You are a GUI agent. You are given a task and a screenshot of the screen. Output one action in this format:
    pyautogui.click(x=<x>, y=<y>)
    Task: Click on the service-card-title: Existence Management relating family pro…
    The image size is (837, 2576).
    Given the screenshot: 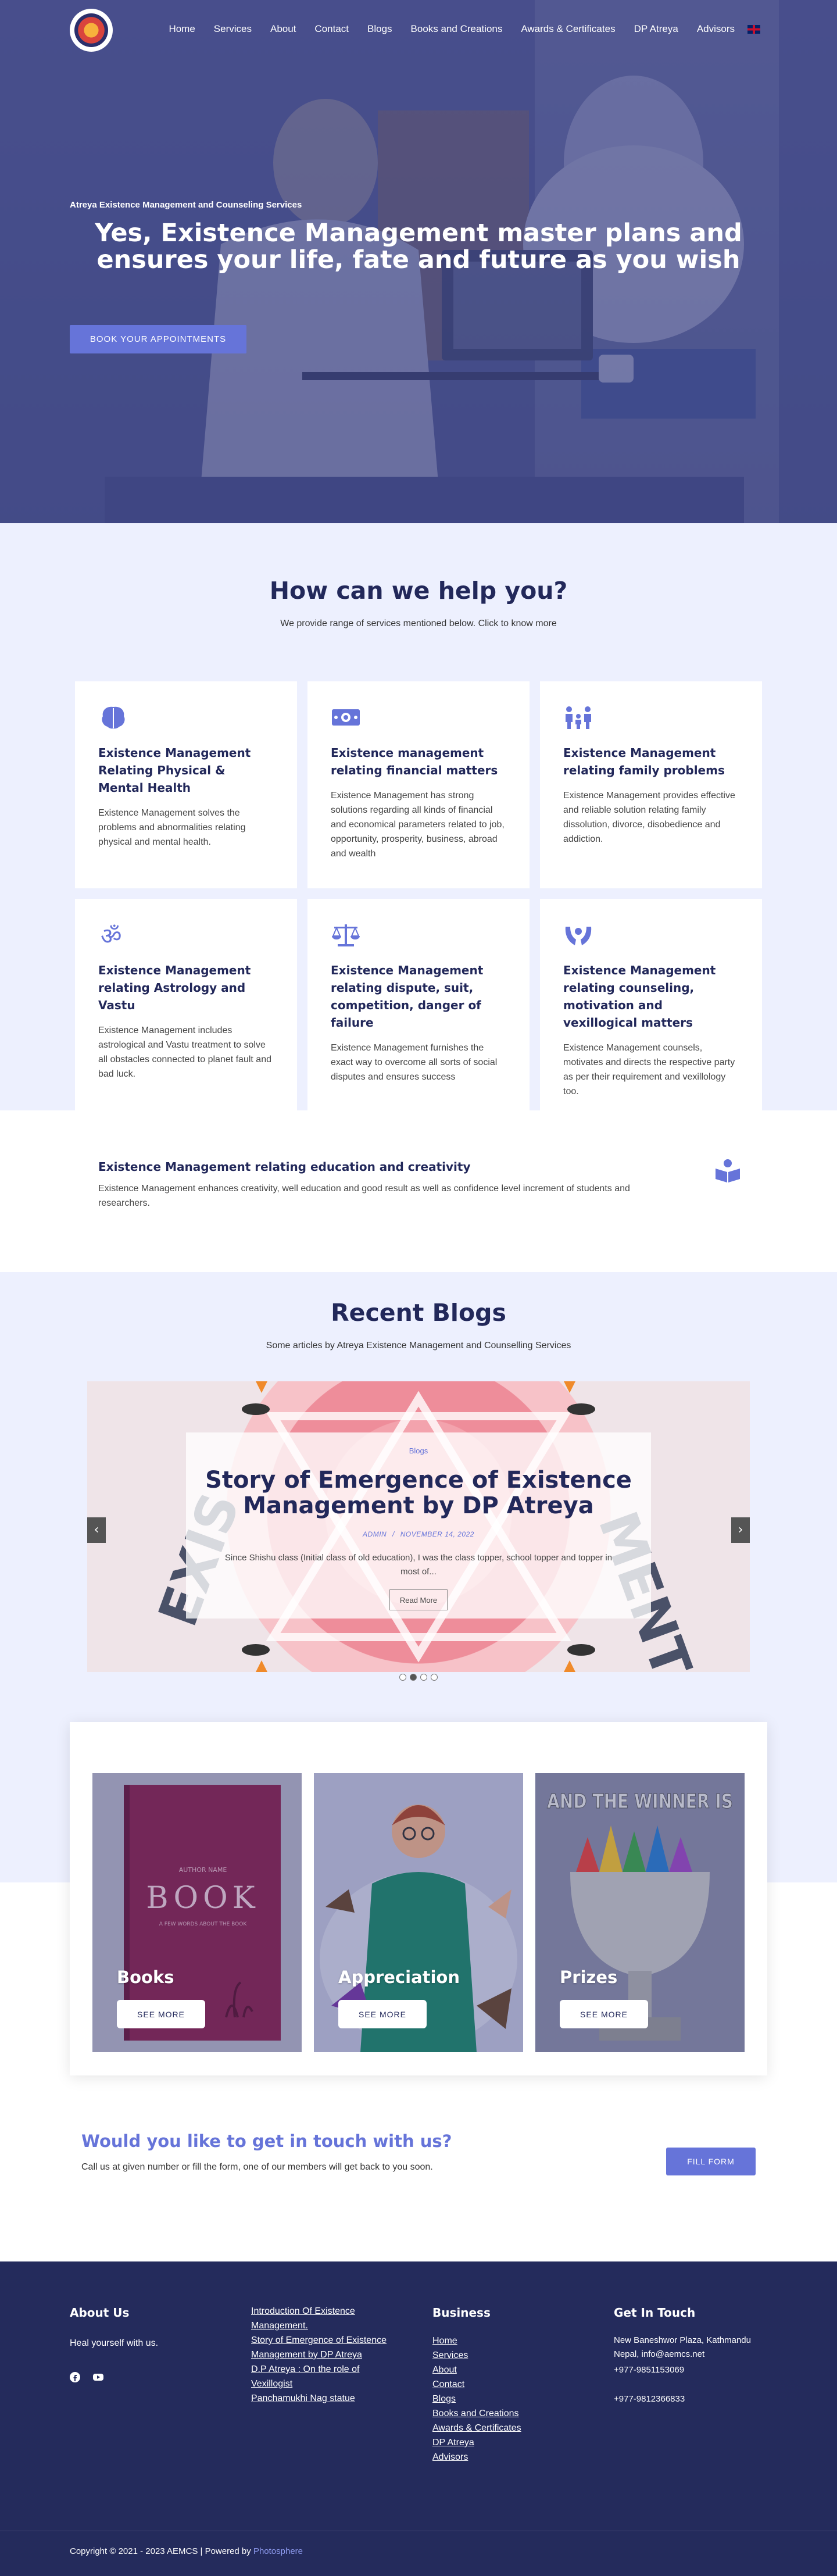 What is the action you would take?
    pyautogui.click(x=644, y=761)
    